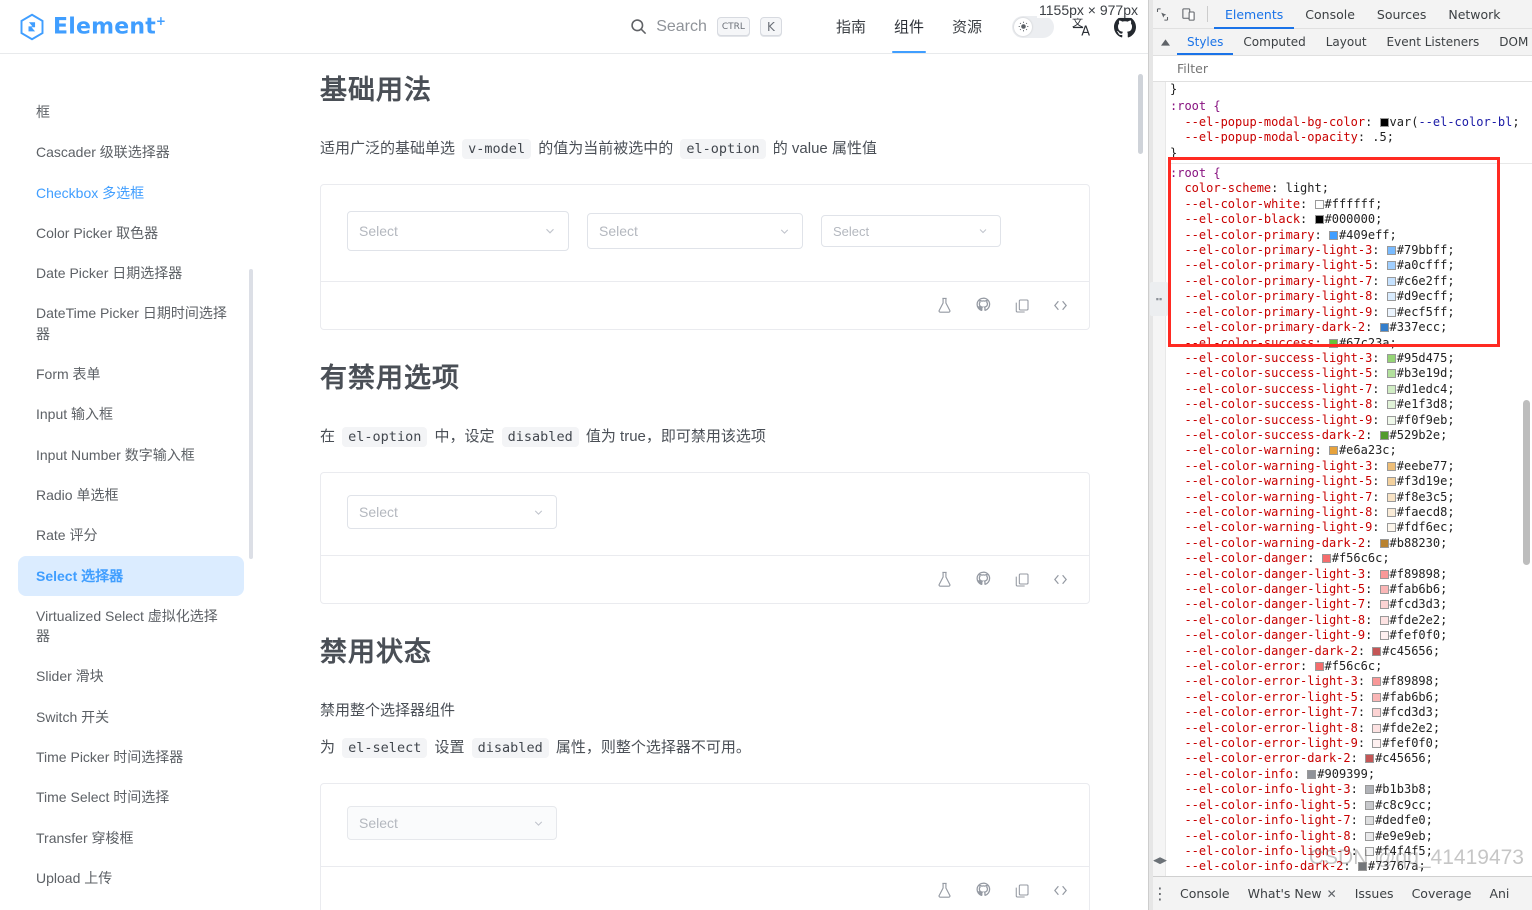 Image resolution: width=1532 pixels, height=910 pixels. What do you see at coordinates (131, 323) in the screenshot?
I see `sidebar-item-datetime-picker: DateTime Picker 日期时间选择器` at bounding box center [131, 323].